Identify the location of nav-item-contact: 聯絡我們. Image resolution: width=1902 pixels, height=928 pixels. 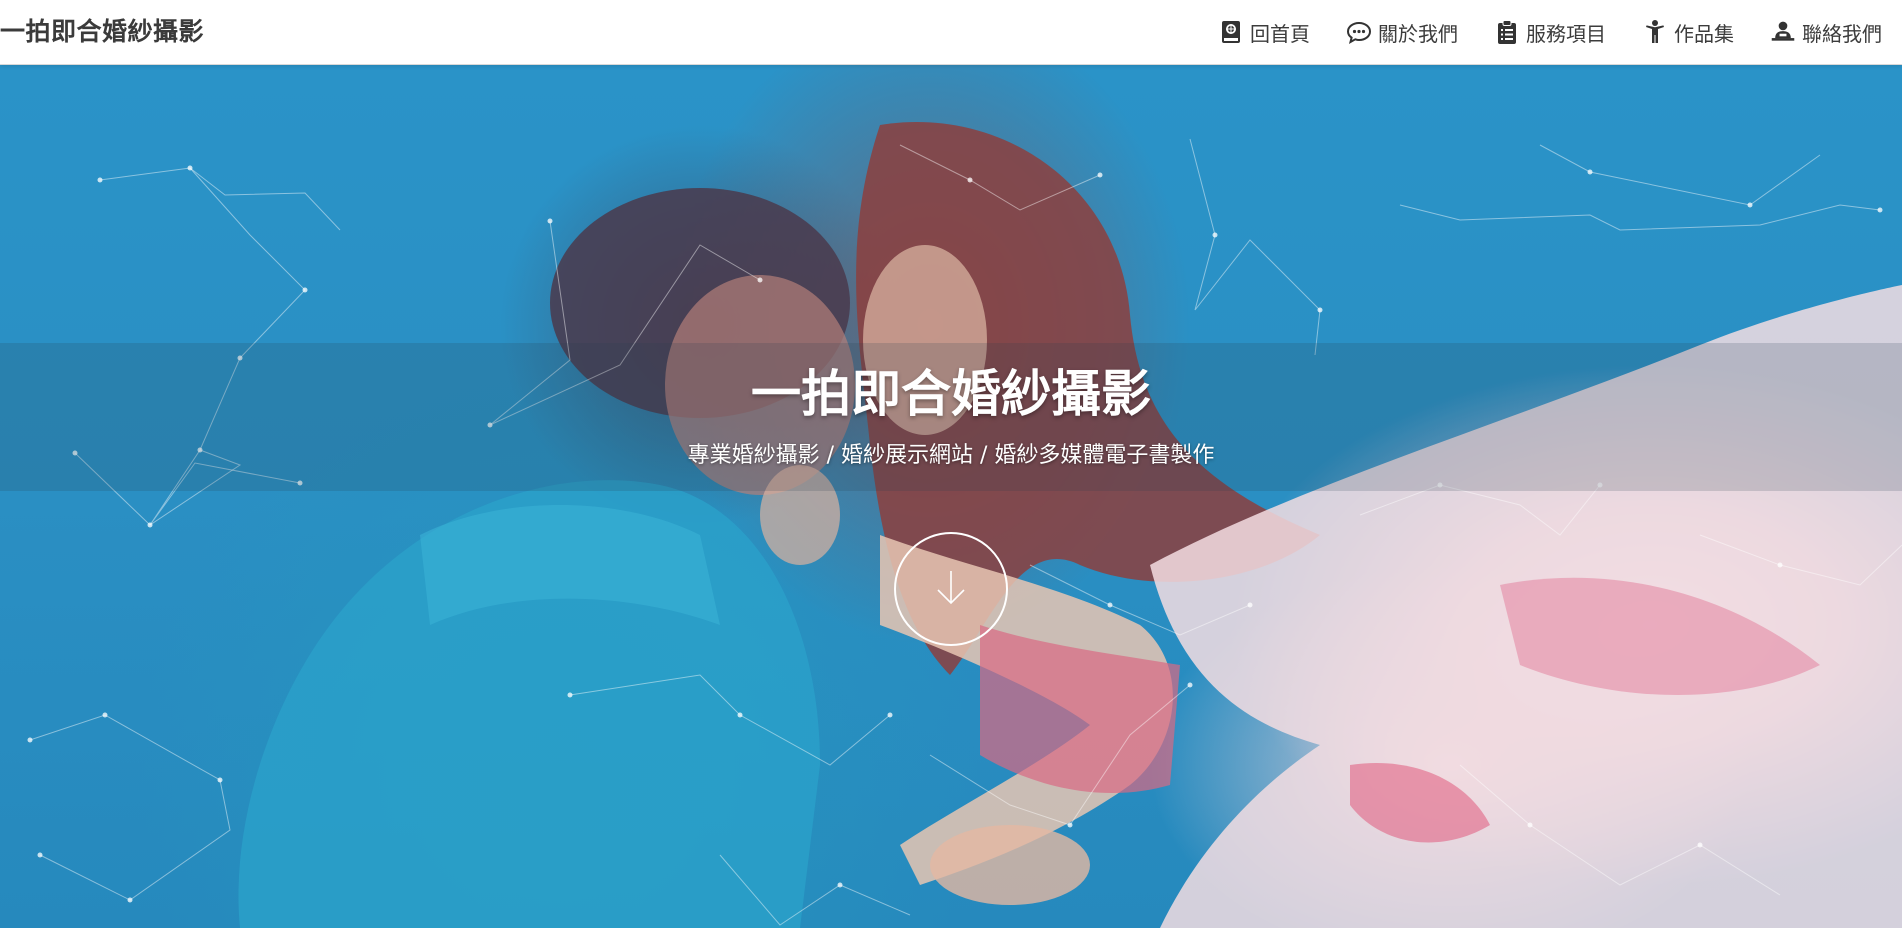
(1826, 32).